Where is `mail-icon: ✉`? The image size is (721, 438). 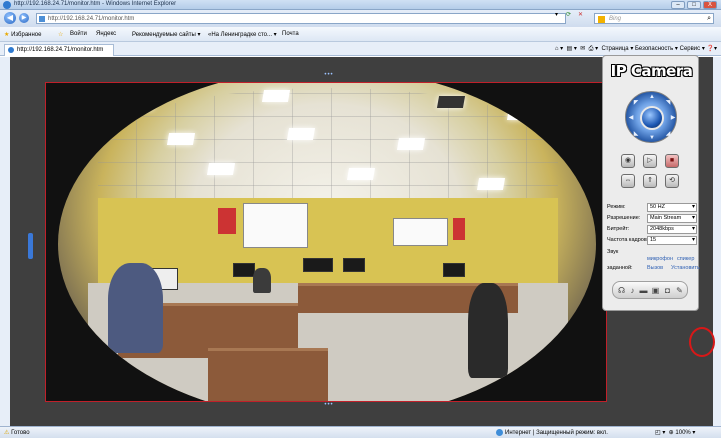 mail-icon: ✉ is located at coordinates (582, 49).